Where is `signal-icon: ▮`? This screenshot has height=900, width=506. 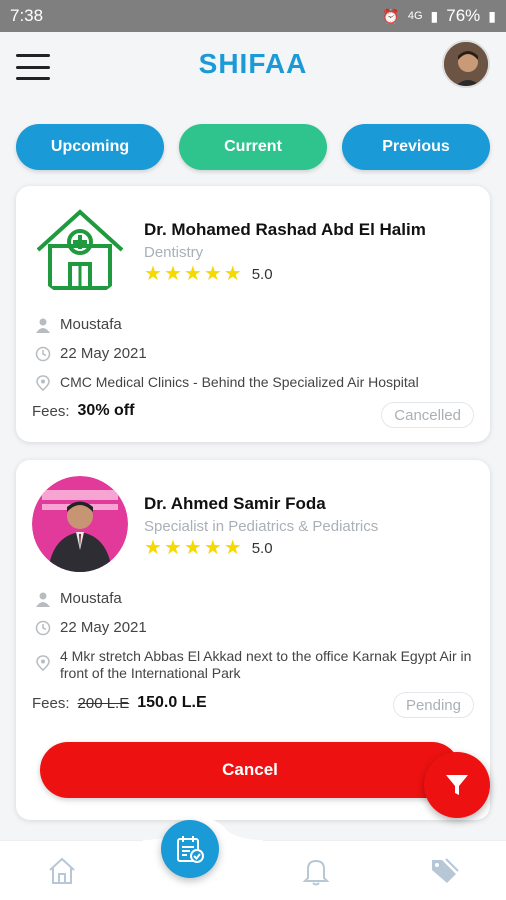 signal-icon: ▮ is located at coordinates (434, 15).